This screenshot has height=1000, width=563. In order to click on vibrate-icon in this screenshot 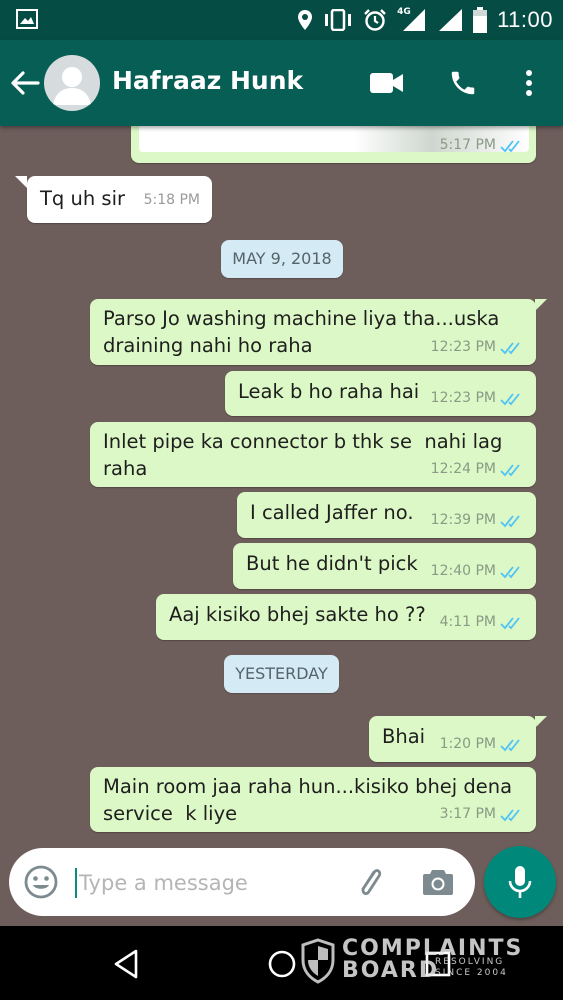, I will do `click(338, 20)`.